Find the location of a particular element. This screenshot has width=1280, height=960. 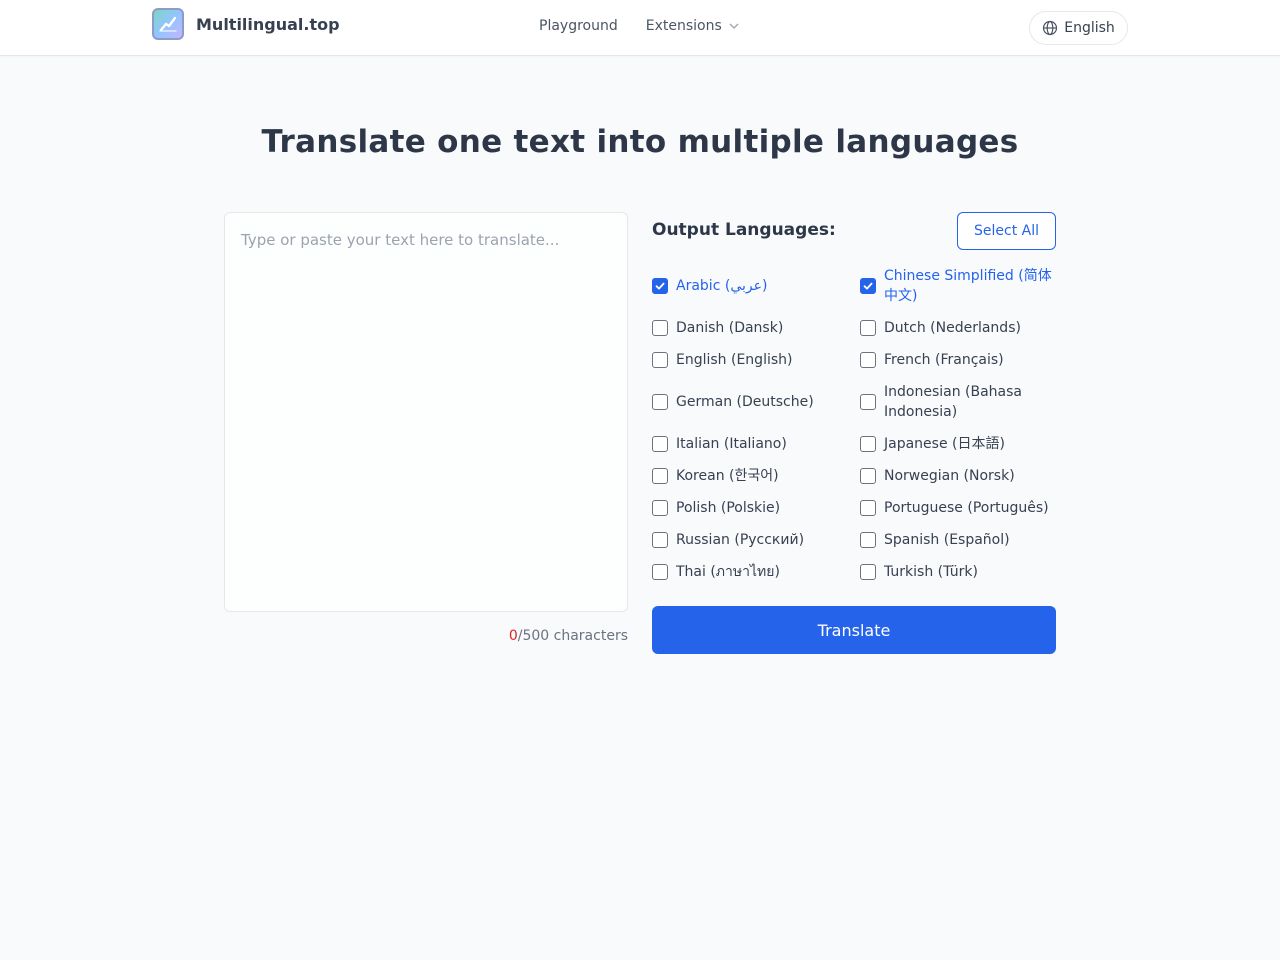

language-option: Indonesian (Bahasa Indonesia) is located at coordinates (958, 402).